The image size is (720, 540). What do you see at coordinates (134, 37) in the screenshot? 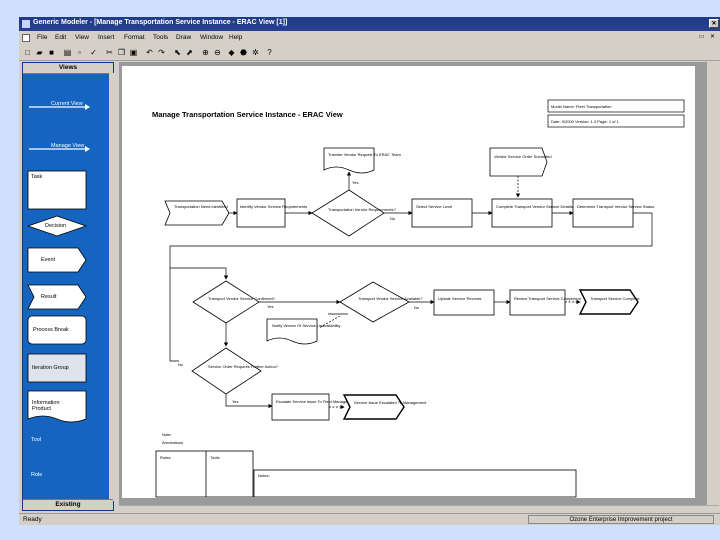
I see `menu-format: Format` at bounding box center [134, 37].